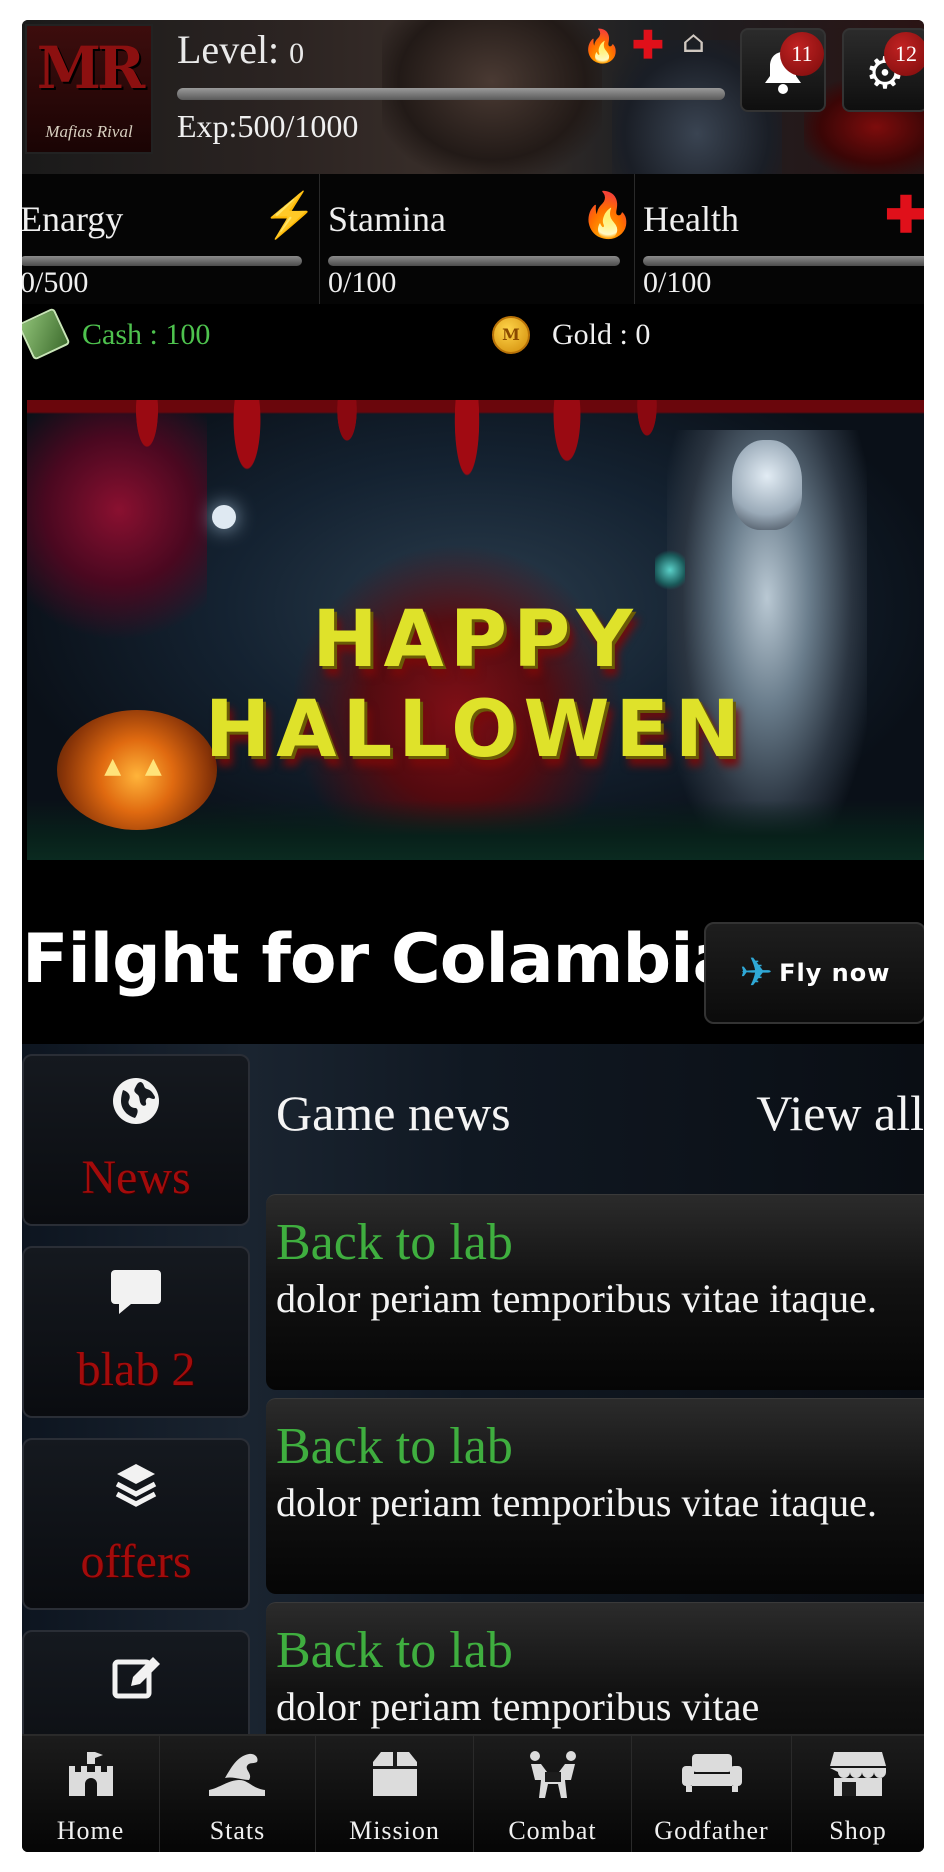 The image size is (944, 1872). I want to click on nav-combat-label: Combat, so click(552, 1830).